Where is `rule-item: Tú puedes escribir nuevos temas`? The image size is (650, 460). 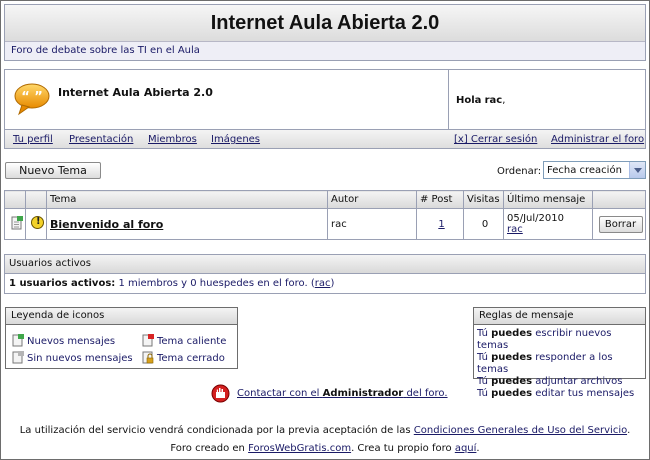 rule-item: Tú puedes escribir nuevos temas is located at coordinates (561, 340).